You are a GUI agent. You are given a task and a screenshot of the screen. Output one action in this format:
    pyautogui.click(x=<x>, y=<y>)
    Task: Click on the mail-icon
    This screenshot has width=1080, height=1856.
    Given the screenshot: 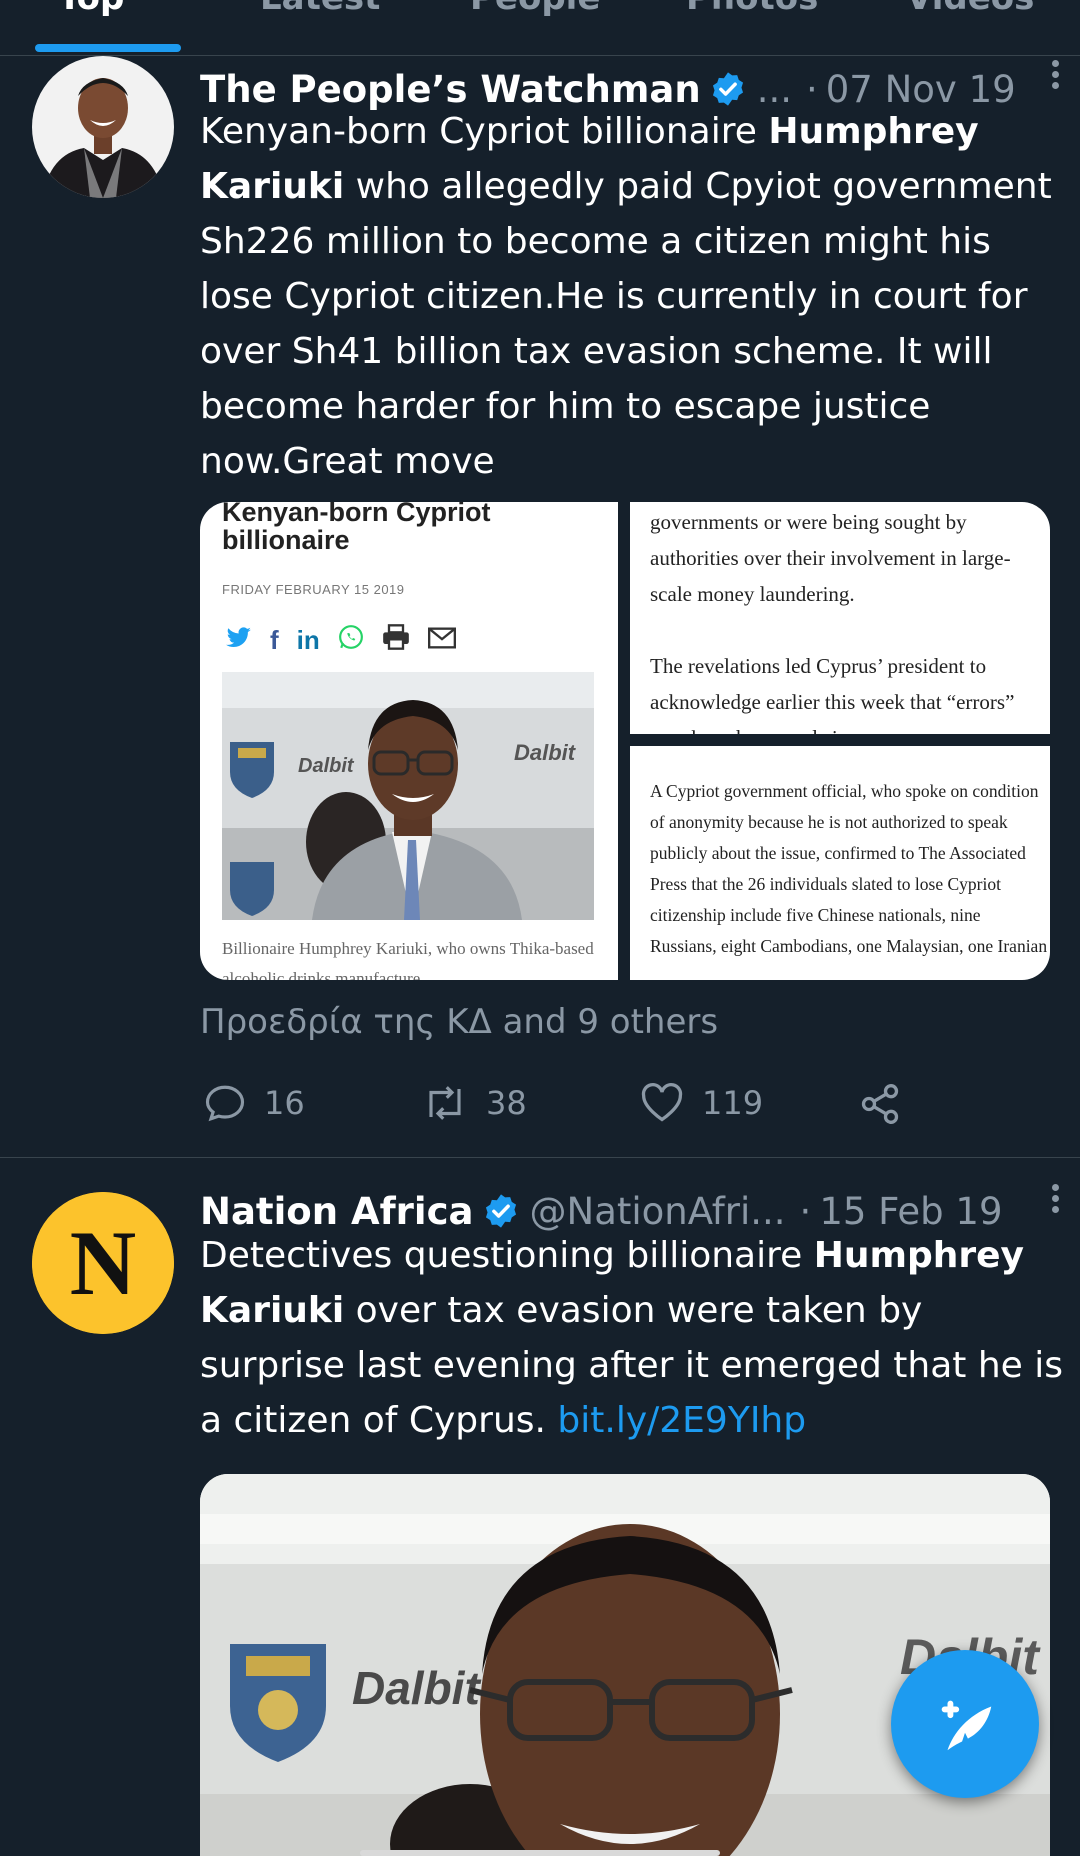 What is the action you would take?
    pyautogui.click(x=441, y=640)
    